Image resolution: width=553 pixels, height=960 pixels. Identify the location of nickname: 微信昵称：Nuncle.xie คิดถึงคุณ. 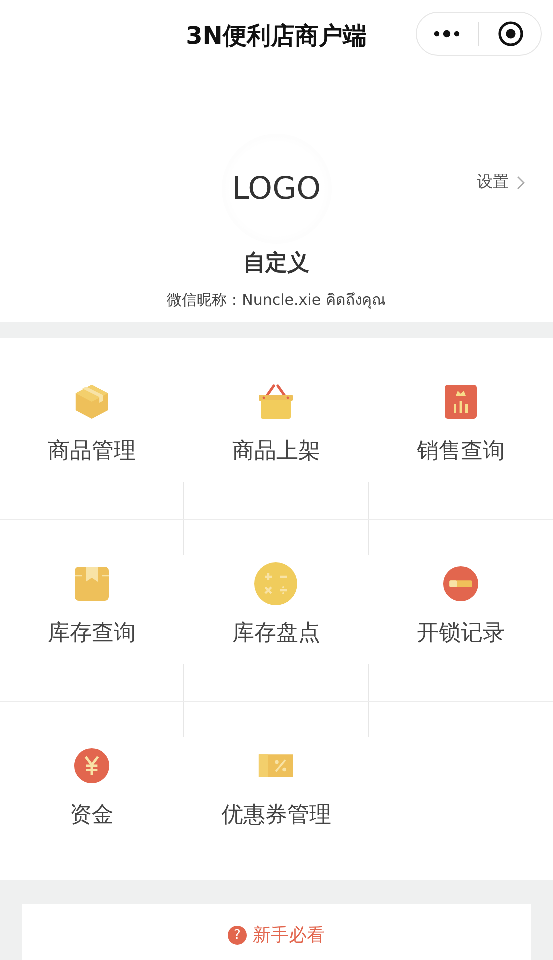
(276, 301).